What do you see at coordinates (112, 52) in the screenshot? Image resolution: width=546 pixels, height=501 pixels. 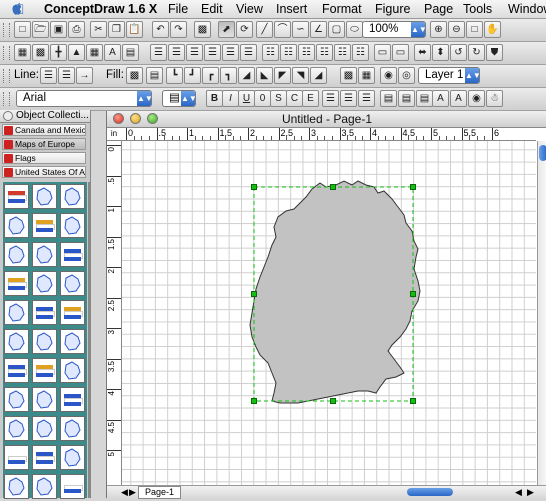 I see `text-tool-icon: A` at bounding box center [112, 52].